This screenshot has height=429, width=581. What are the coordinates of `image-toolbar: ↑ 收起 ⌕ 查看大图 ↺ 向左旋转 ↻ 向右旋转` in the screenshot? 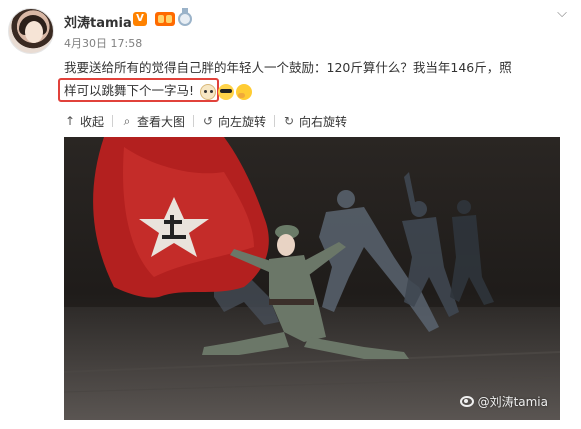 It's located at (205, 121).